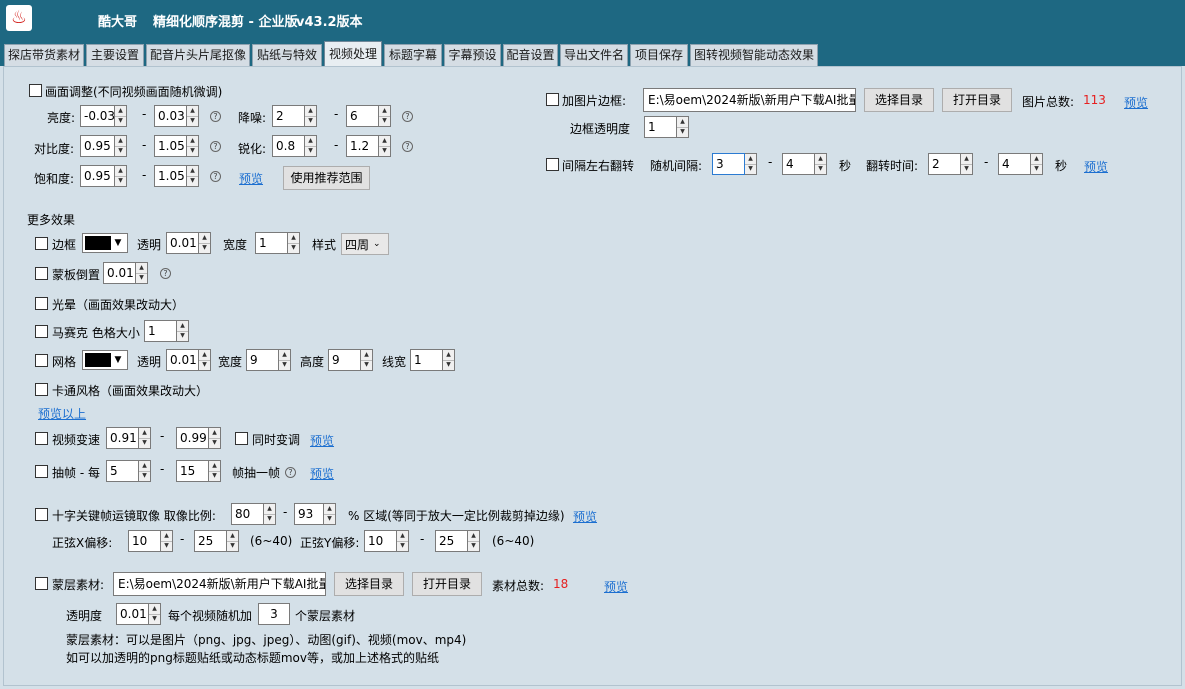 The height and width of the screenshot is (689, 1185). I want to click on tab-store-material: 探店带货素材, so click(44, 55).